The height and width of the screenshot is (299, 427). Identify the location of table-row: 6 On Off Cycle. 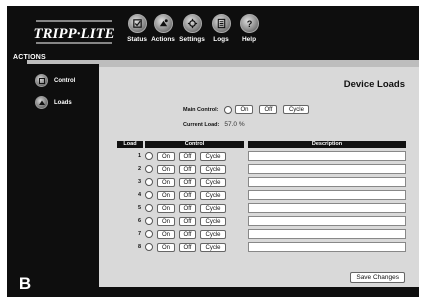
(263, 221).